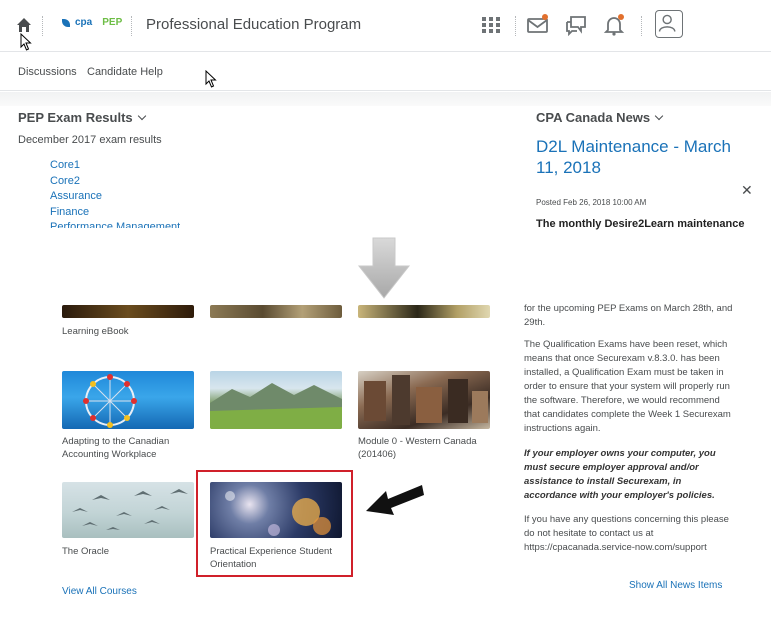  What do you see at coordinates (254, 24) in the screenshot?
I see `program-title: Professional Education Program` at bounding box center [254, 24].